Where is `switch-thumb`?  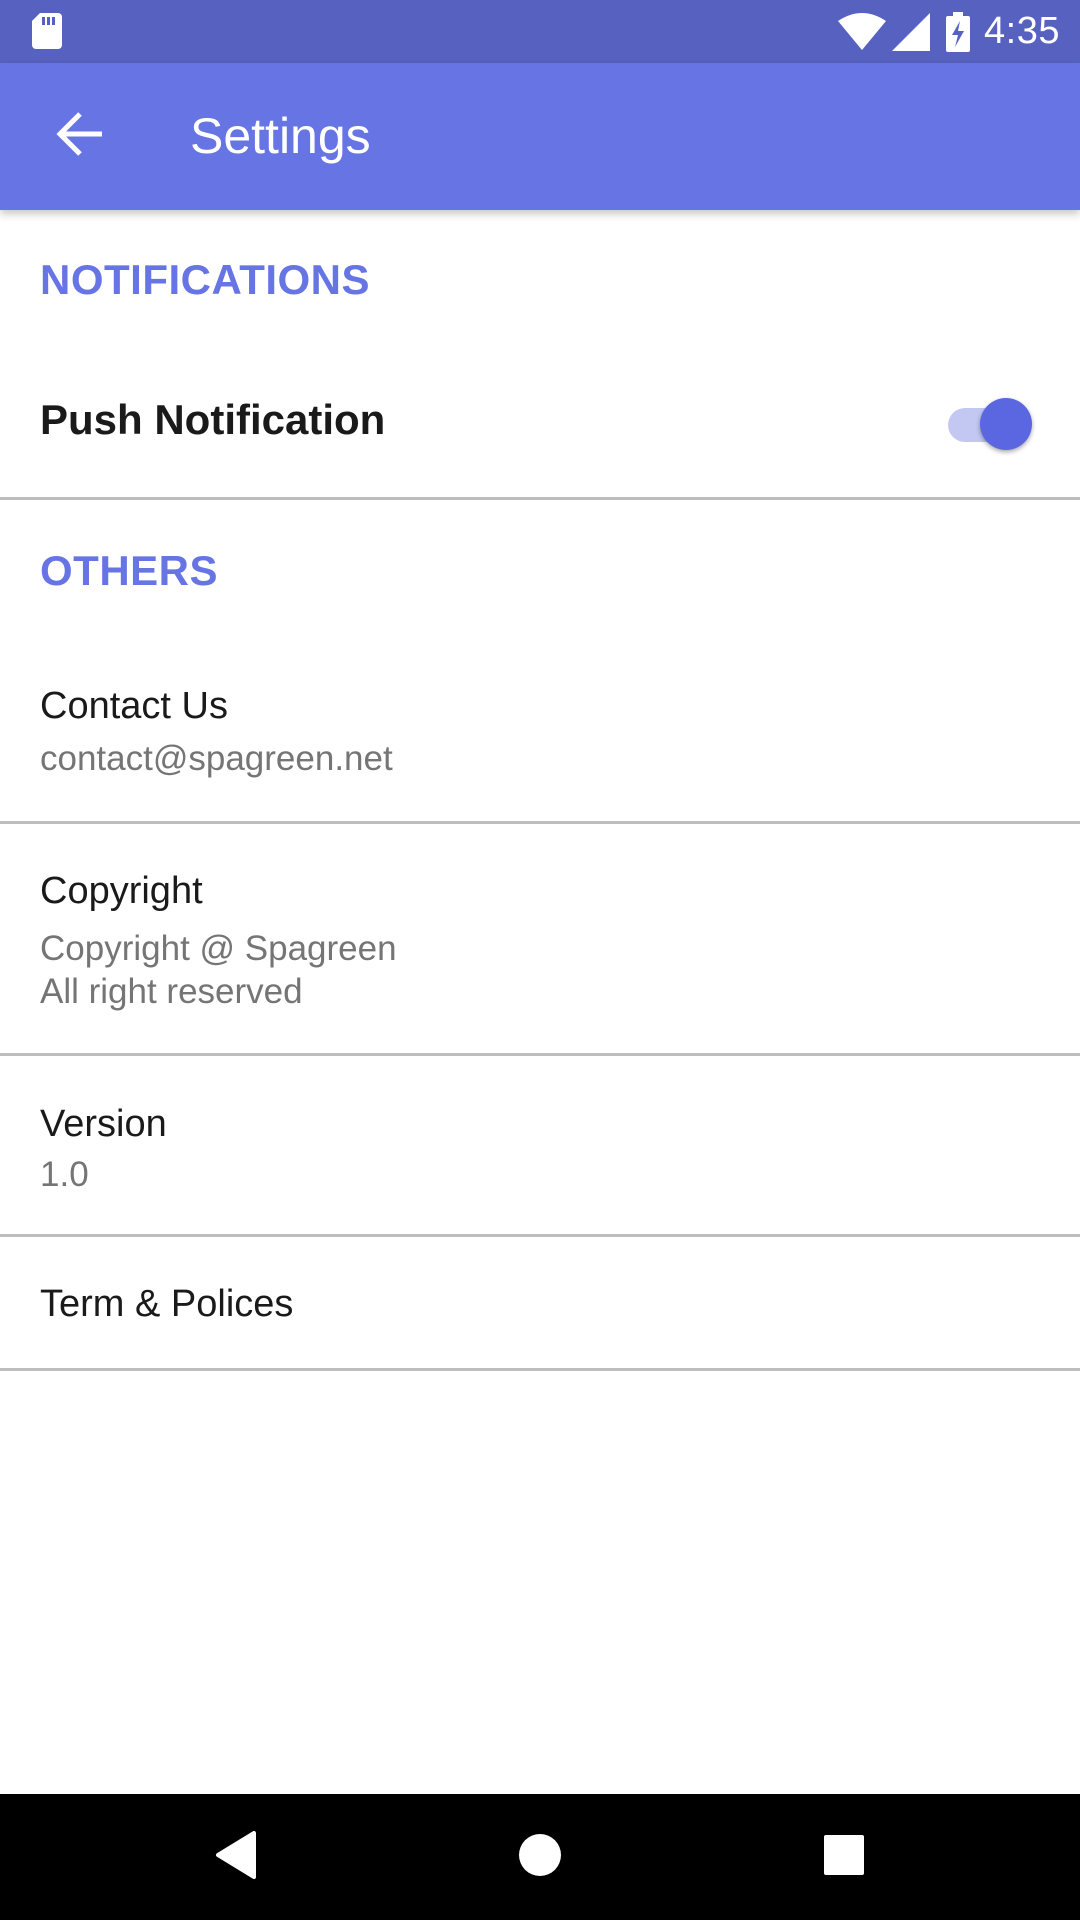 switch-thumb is located at coordinates (1006, 424).